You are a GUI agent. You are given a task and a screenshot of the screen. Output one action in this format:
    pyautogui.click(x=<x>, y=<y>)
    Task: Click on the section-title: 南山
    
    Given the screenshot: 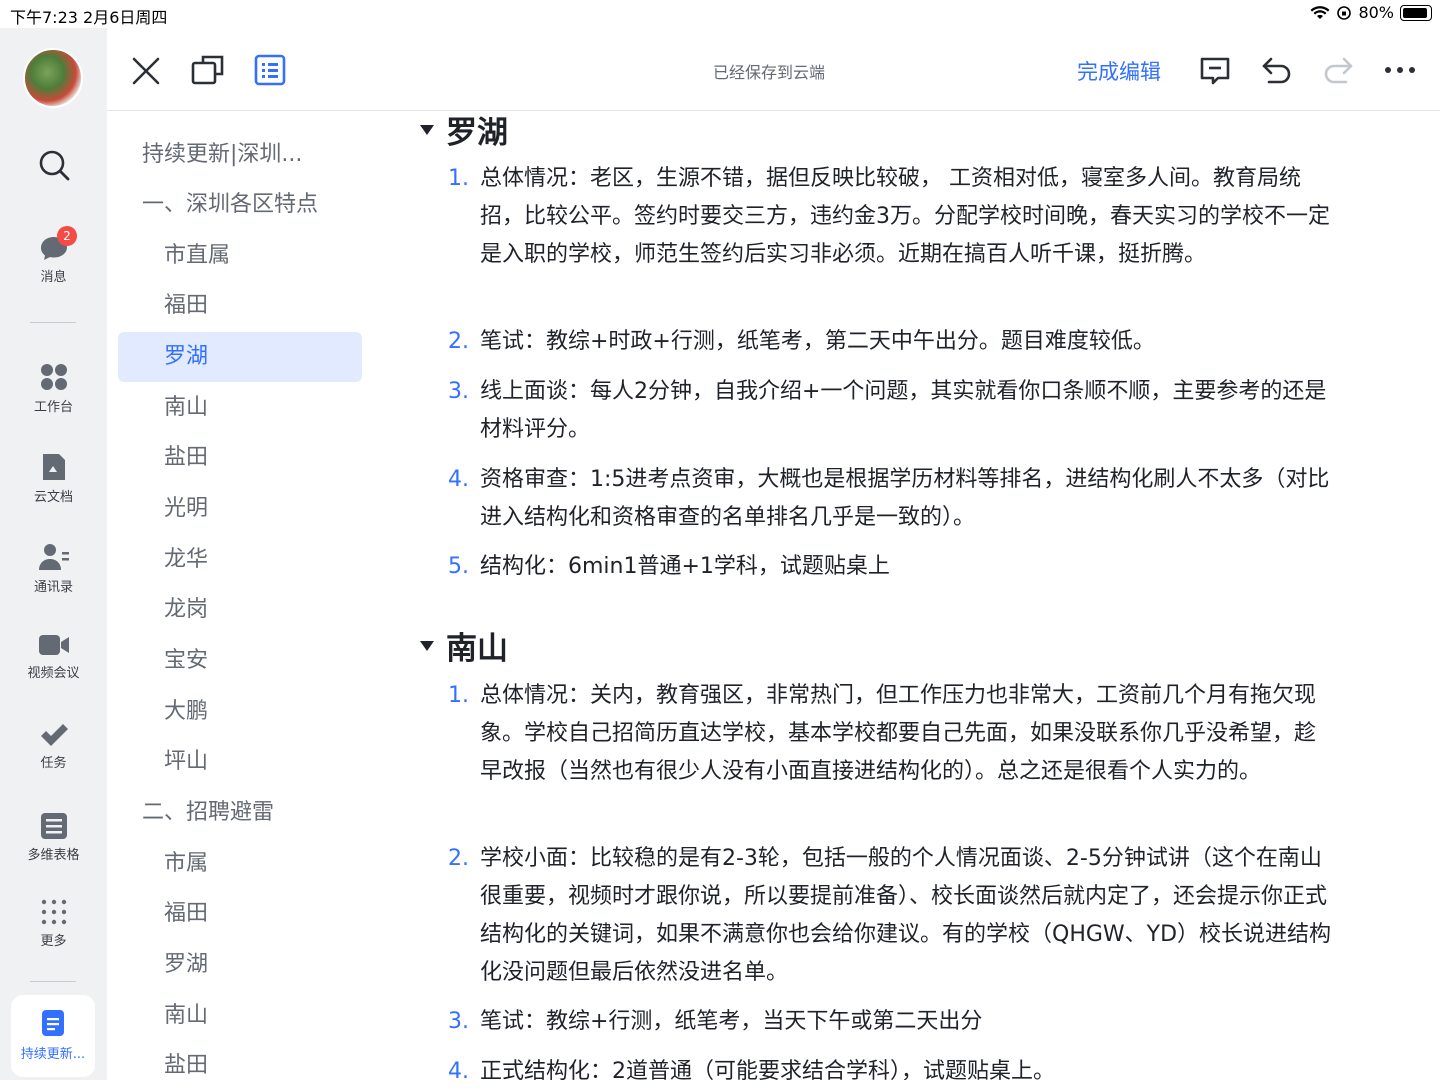 What is the action you would take?
    pyautogui.click(x=477, y=649)
    